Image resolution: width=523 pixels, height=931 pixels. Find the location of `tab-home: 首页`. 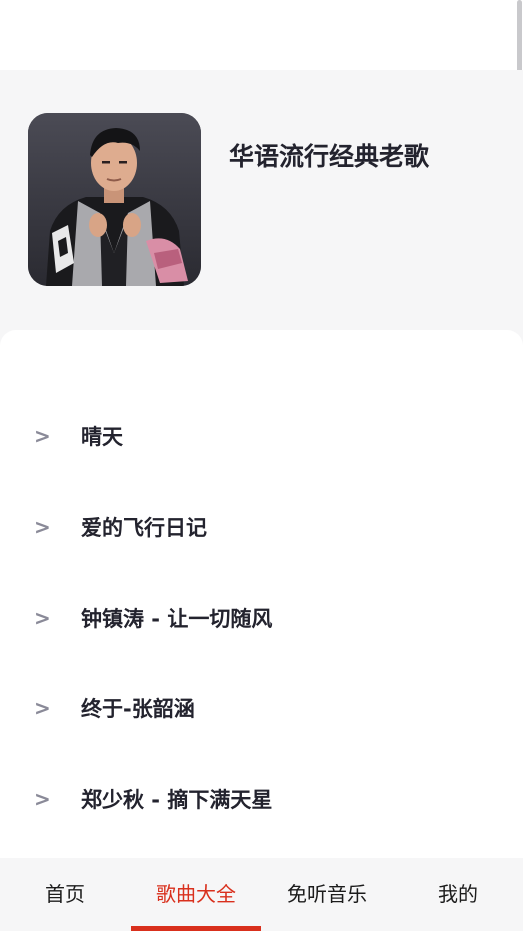

tab-home: 首页 is located at coordinates (65, 894).